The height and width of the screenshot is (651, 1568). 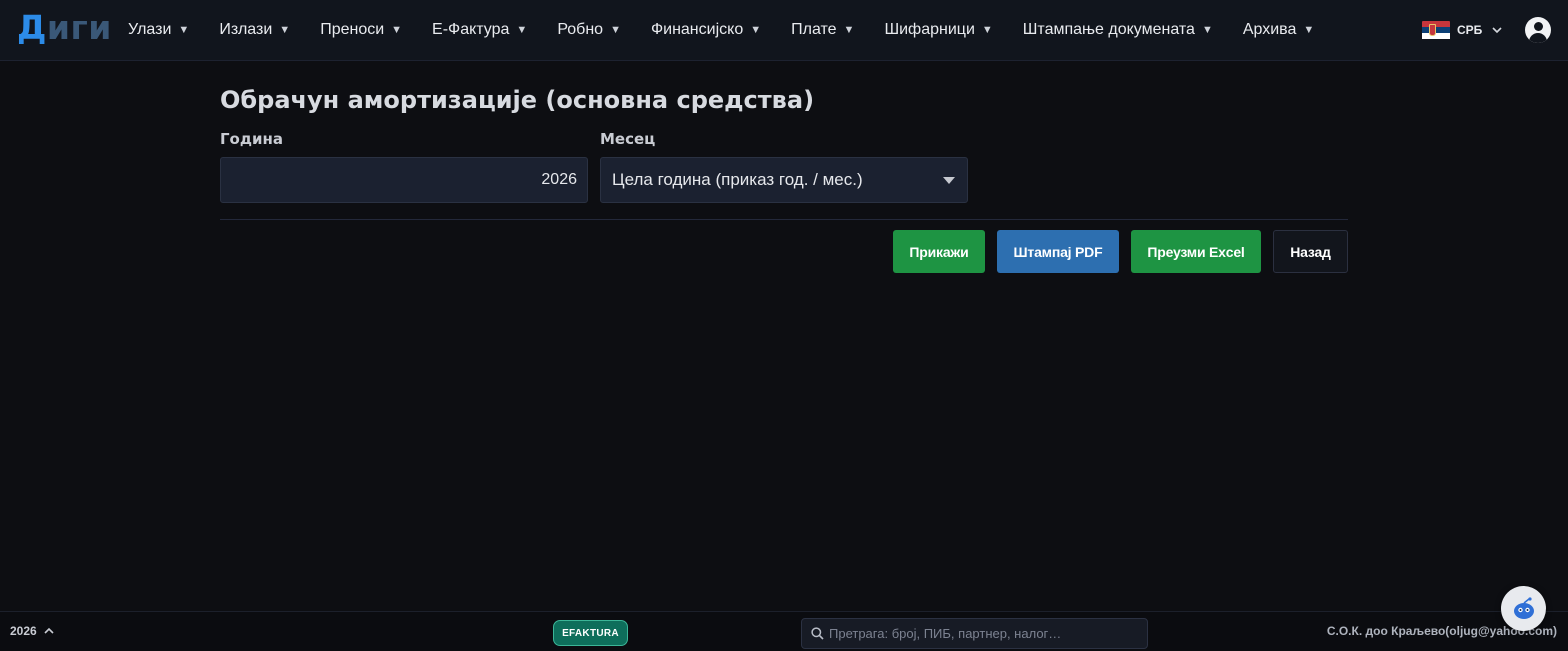 What do you see at coordinates (251, 139) in the screenshot?
I see `year-label: Година` at bounding box center [251, 139].